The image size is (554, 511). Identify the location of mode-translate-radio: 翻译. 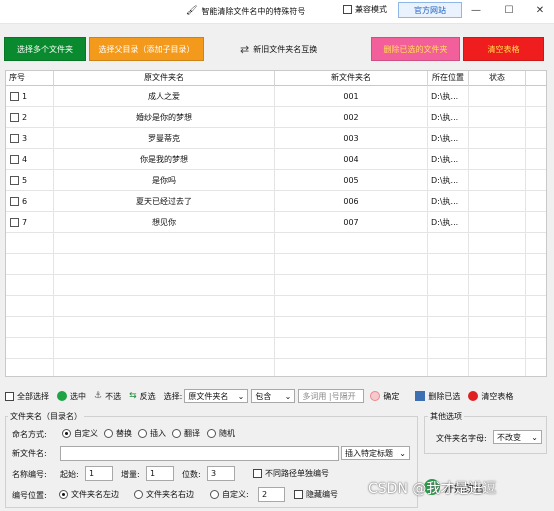
(186, 433).